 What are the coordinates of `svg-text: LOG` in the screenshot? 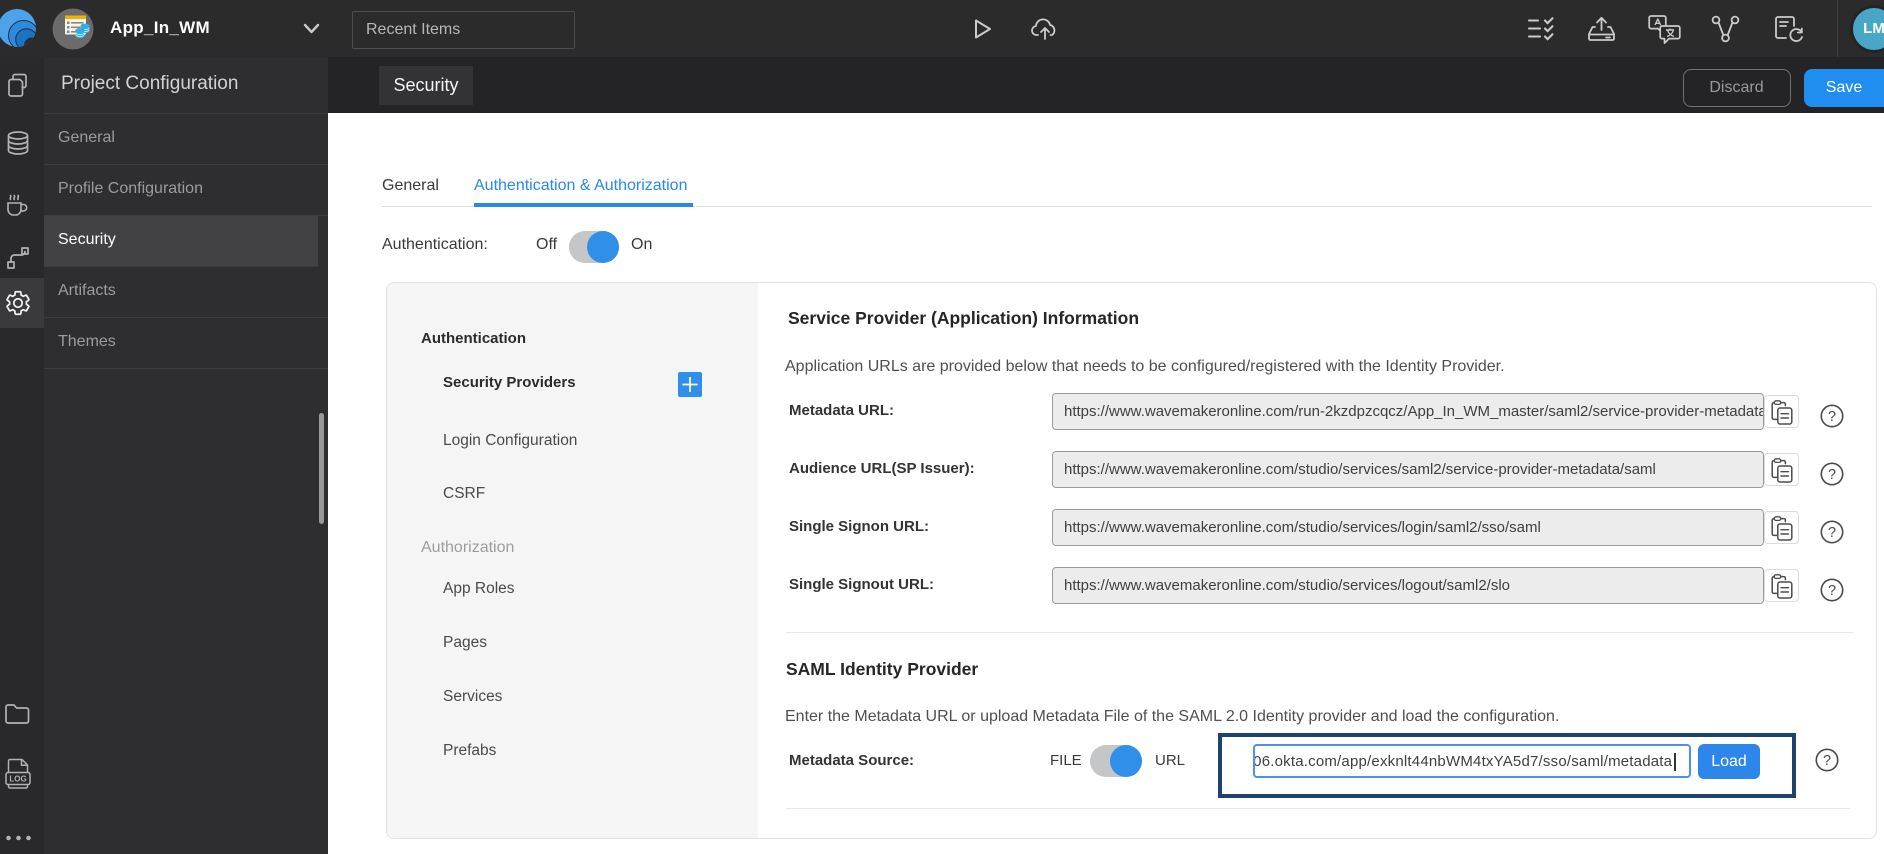 It's located at (17, 779).